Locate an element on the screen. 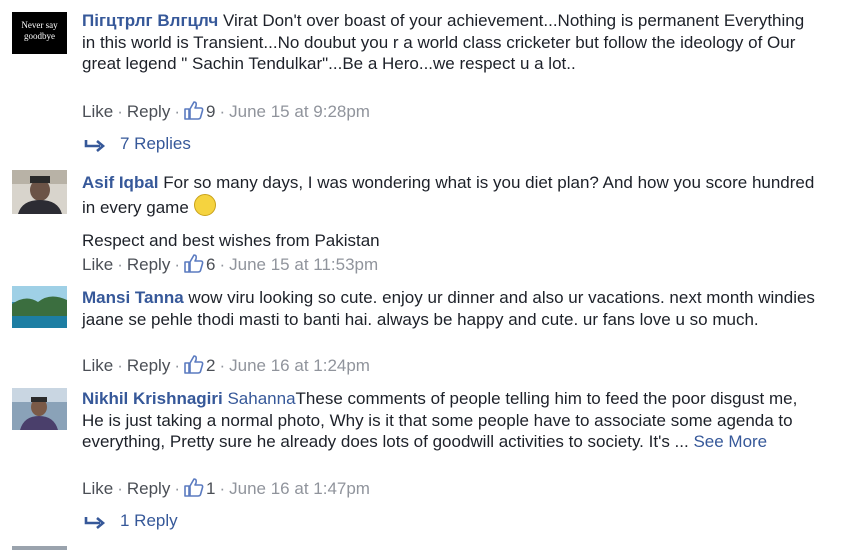  replies-count: 1 Reply is located at coordinates (149, 520).